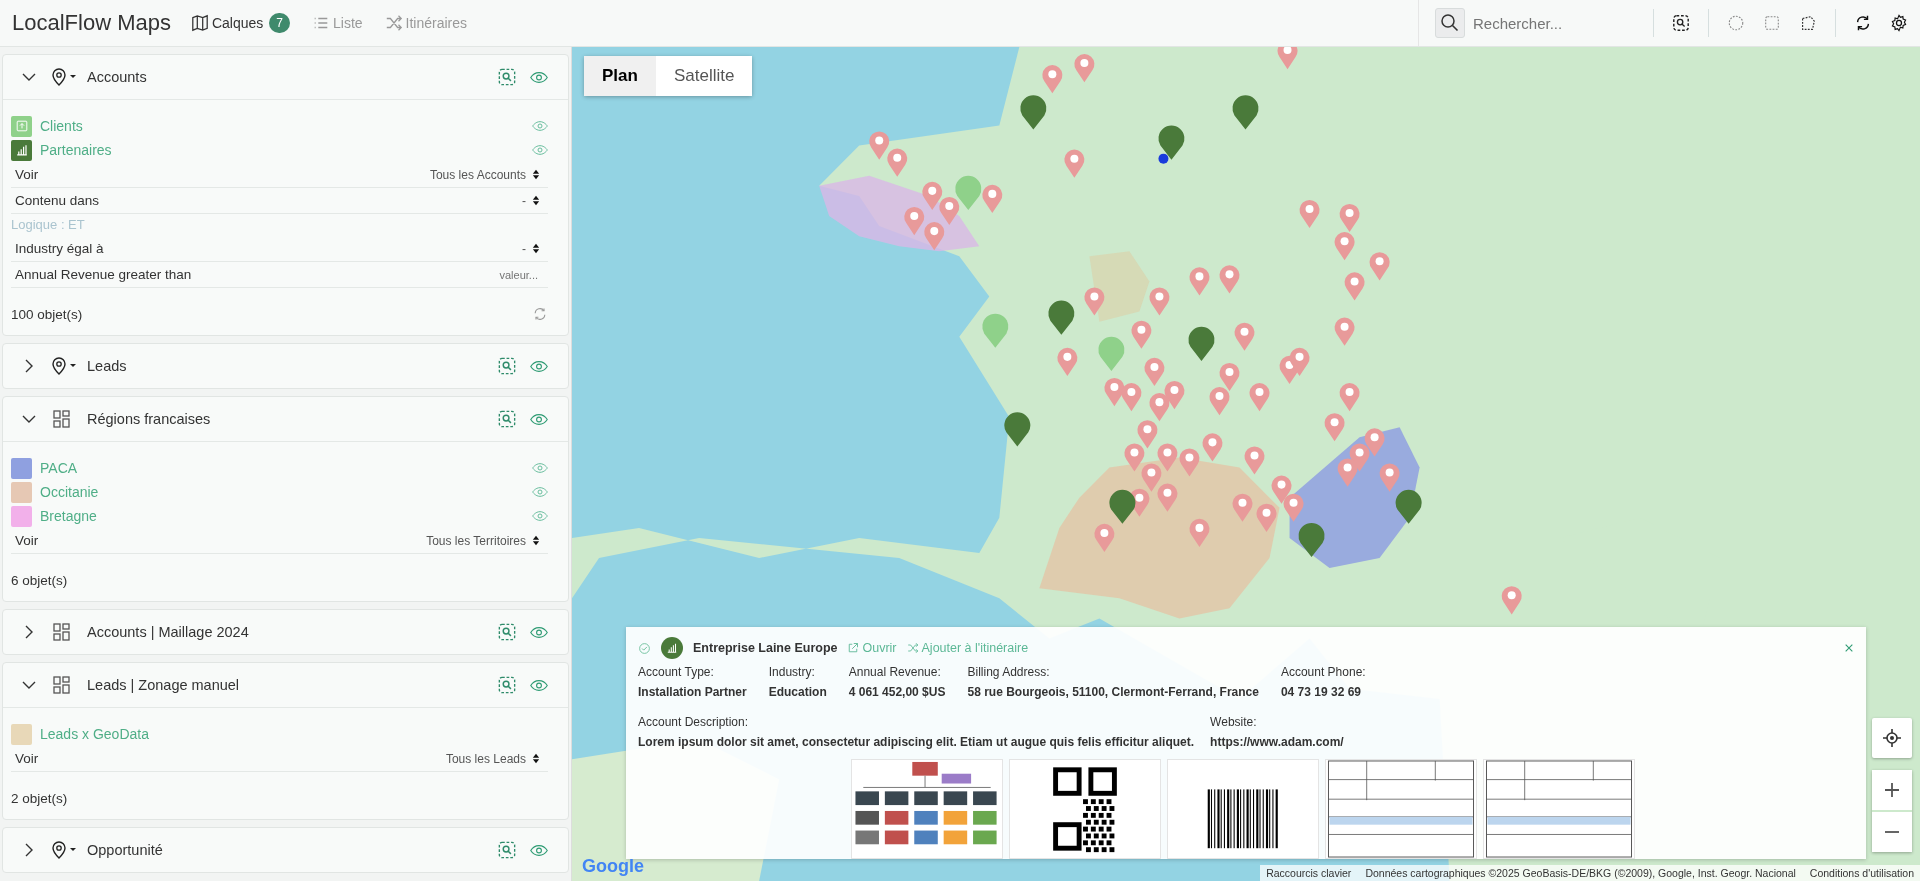 The image size is (1920, 881). I want to click on territory-region, so click(1119, 286).